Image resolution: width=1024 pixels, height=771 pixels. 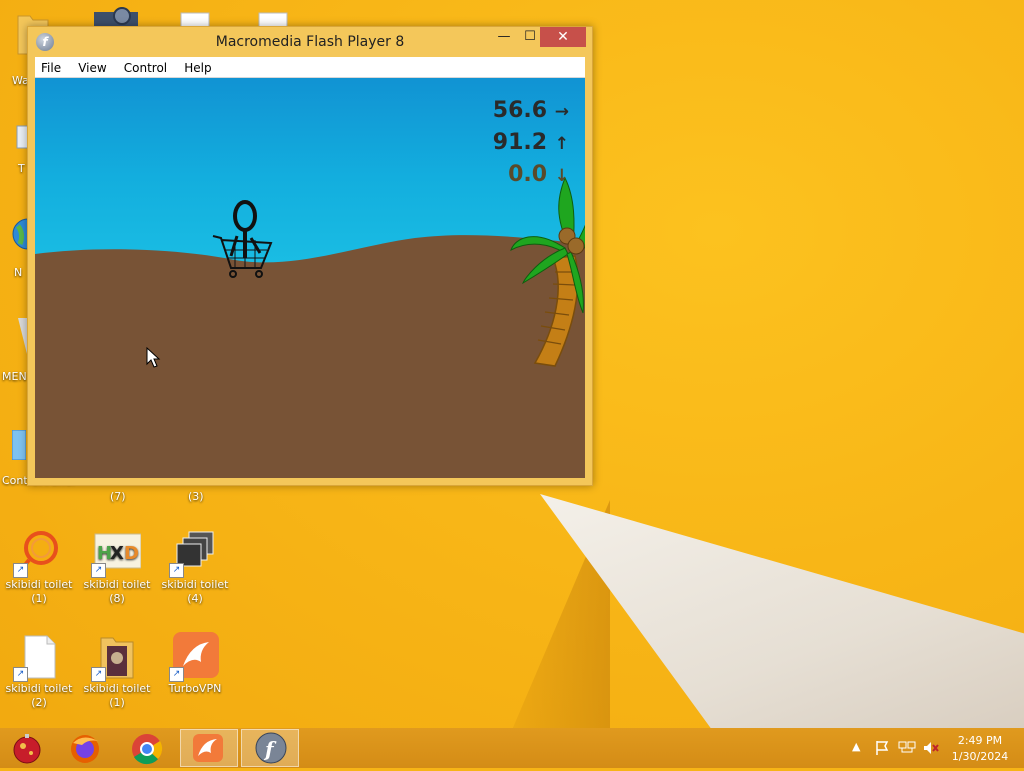 What do you see at coordinates (931, 748) in the screenshot?
I see `volume-muted-icon` at bounding box center [931, 748].